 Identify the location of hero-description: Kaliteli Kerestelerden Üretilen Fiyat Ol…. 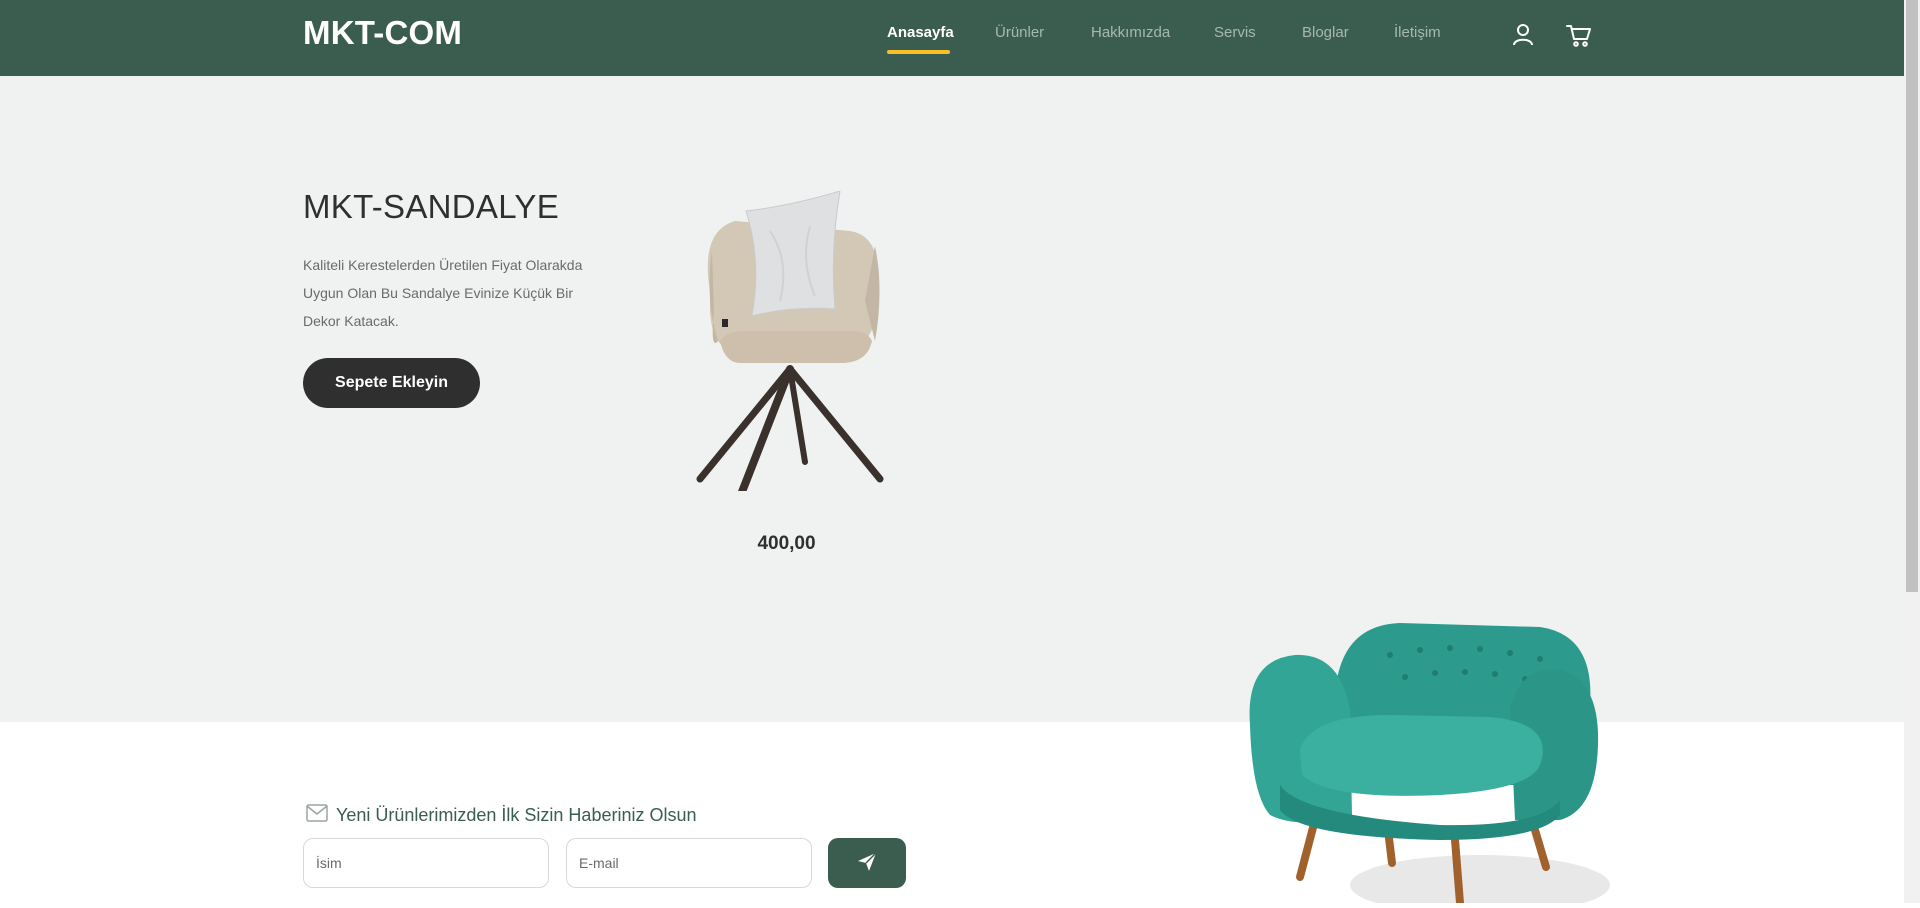
(443, 293).